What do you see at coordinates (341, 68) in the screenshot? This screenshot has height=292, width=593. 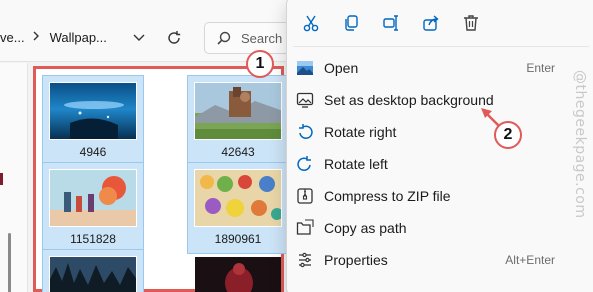 I see `menu-item-label: Open` at bounding box center [341, 68].